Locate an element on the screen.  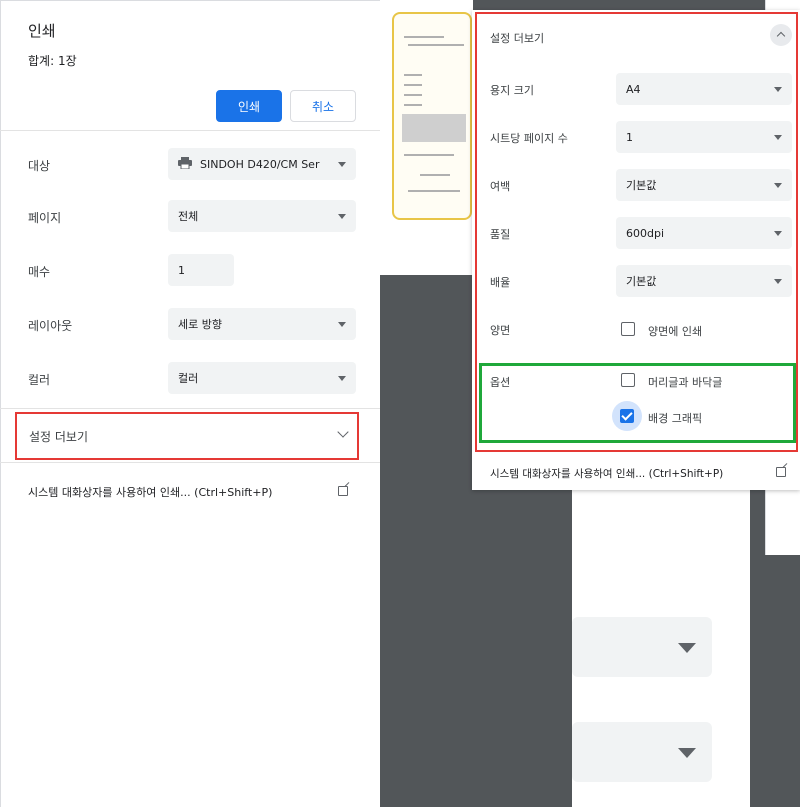
more-settings-label: 설정 더보기 is located at coordinates (59, 436).